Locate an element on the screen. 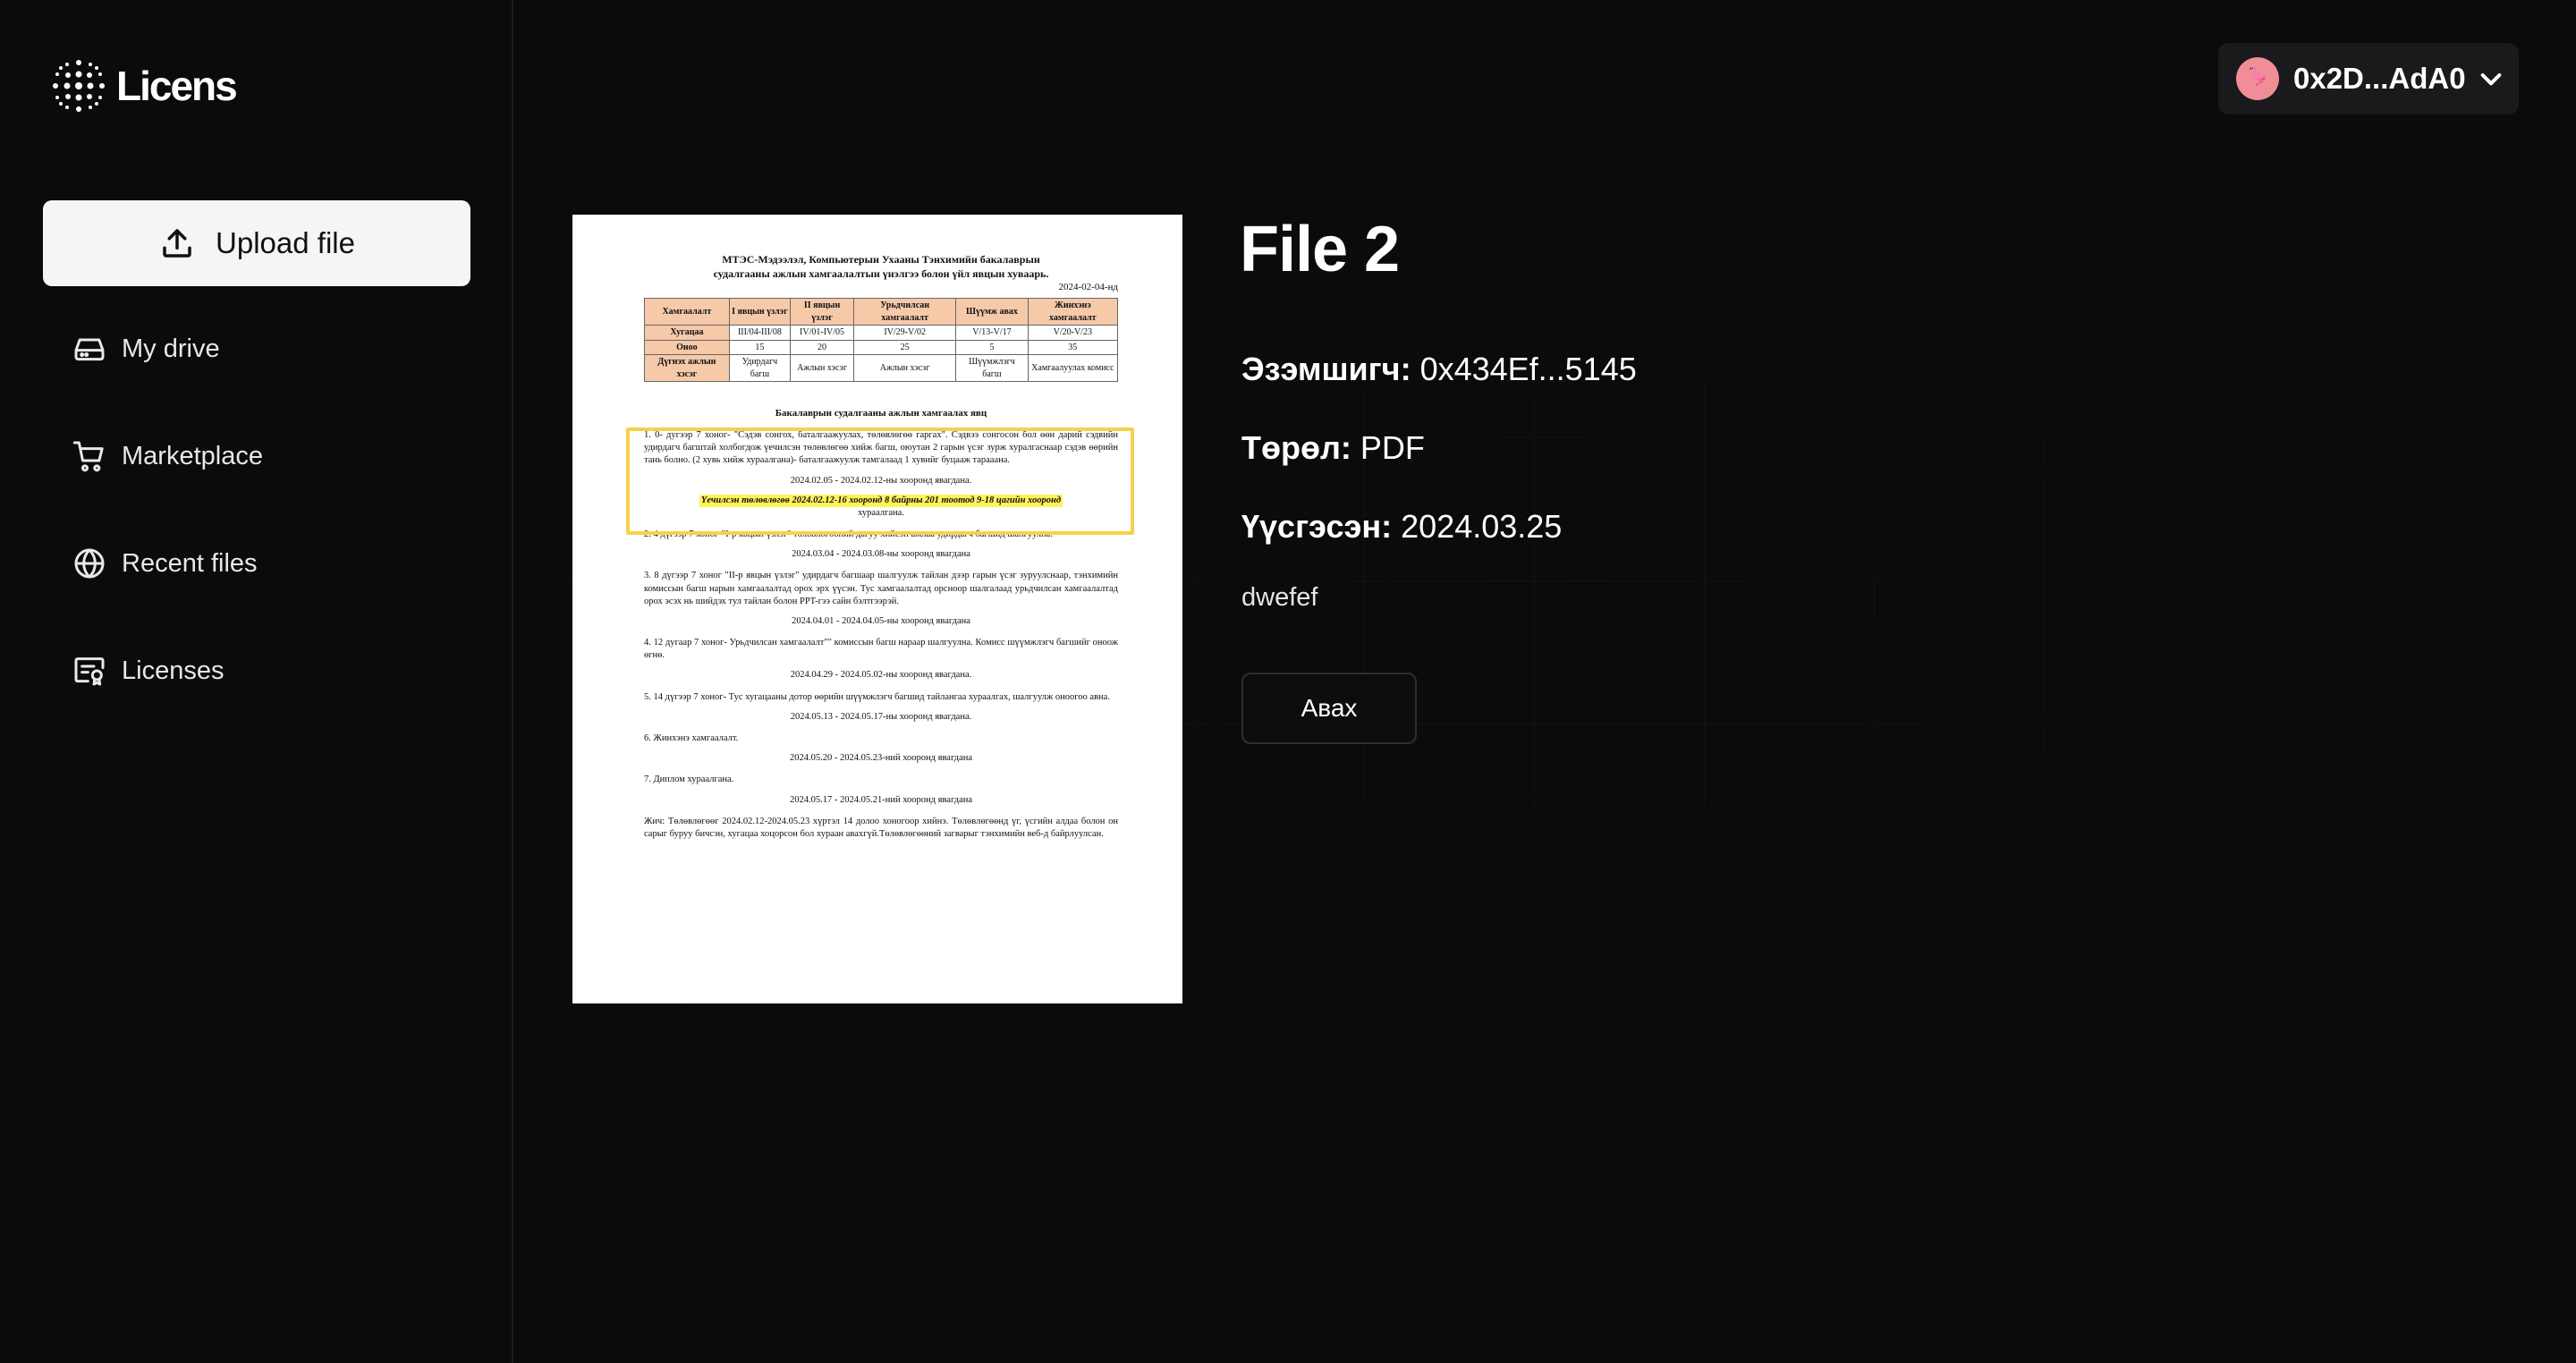  table-cell: IV/01-IV/05 is located at coordinates (822, 333).